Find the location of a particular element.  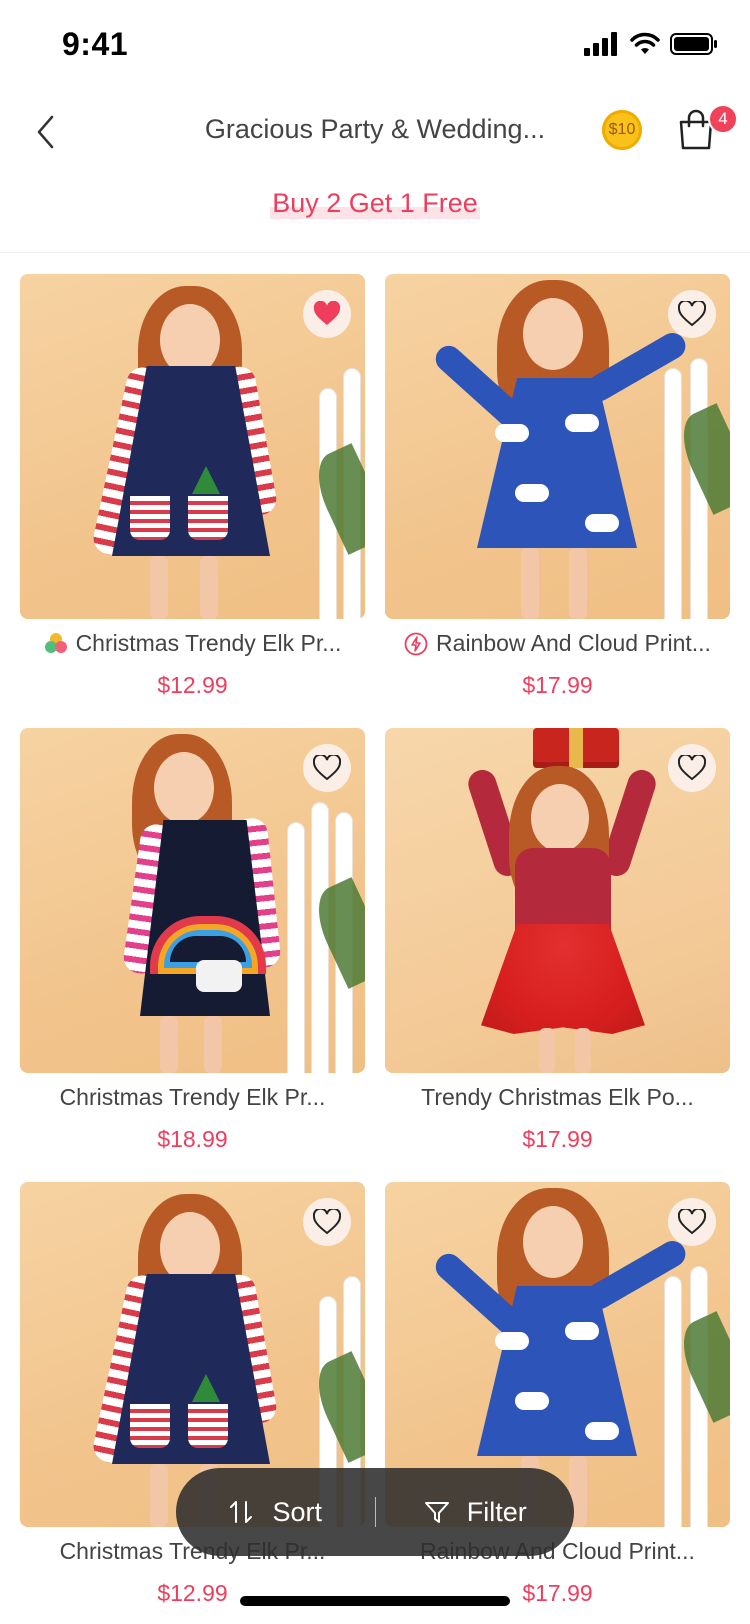

flash-icon is located at coordinates (416, 643).